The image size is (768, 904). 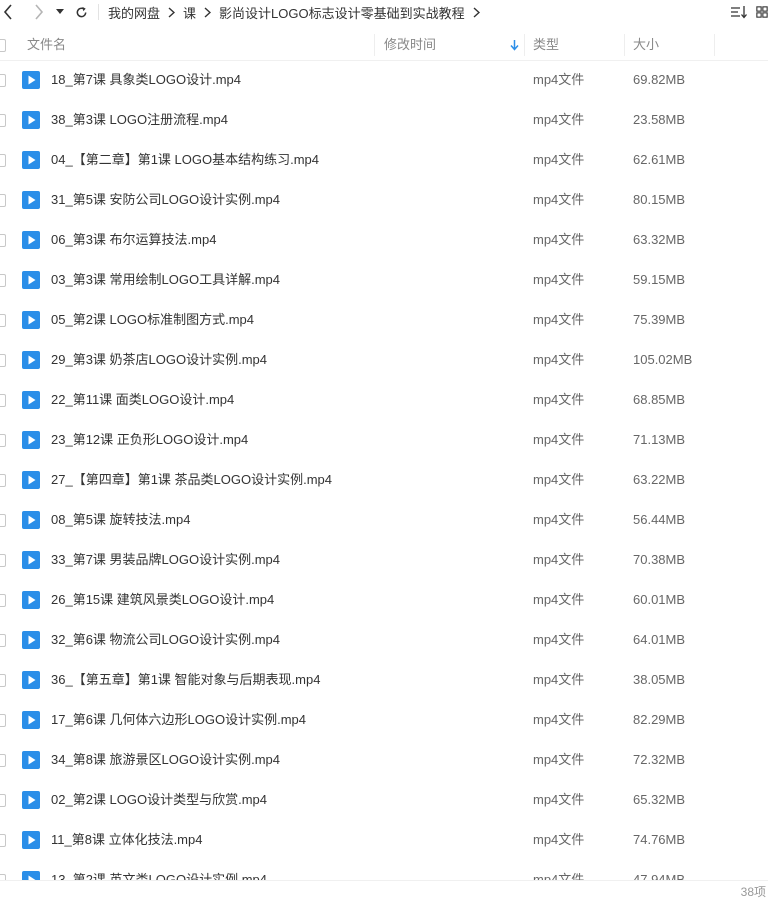 I want to click on file-name: 38_第3课 LOGO注册流程.mp4, so click(x=139, y=120).